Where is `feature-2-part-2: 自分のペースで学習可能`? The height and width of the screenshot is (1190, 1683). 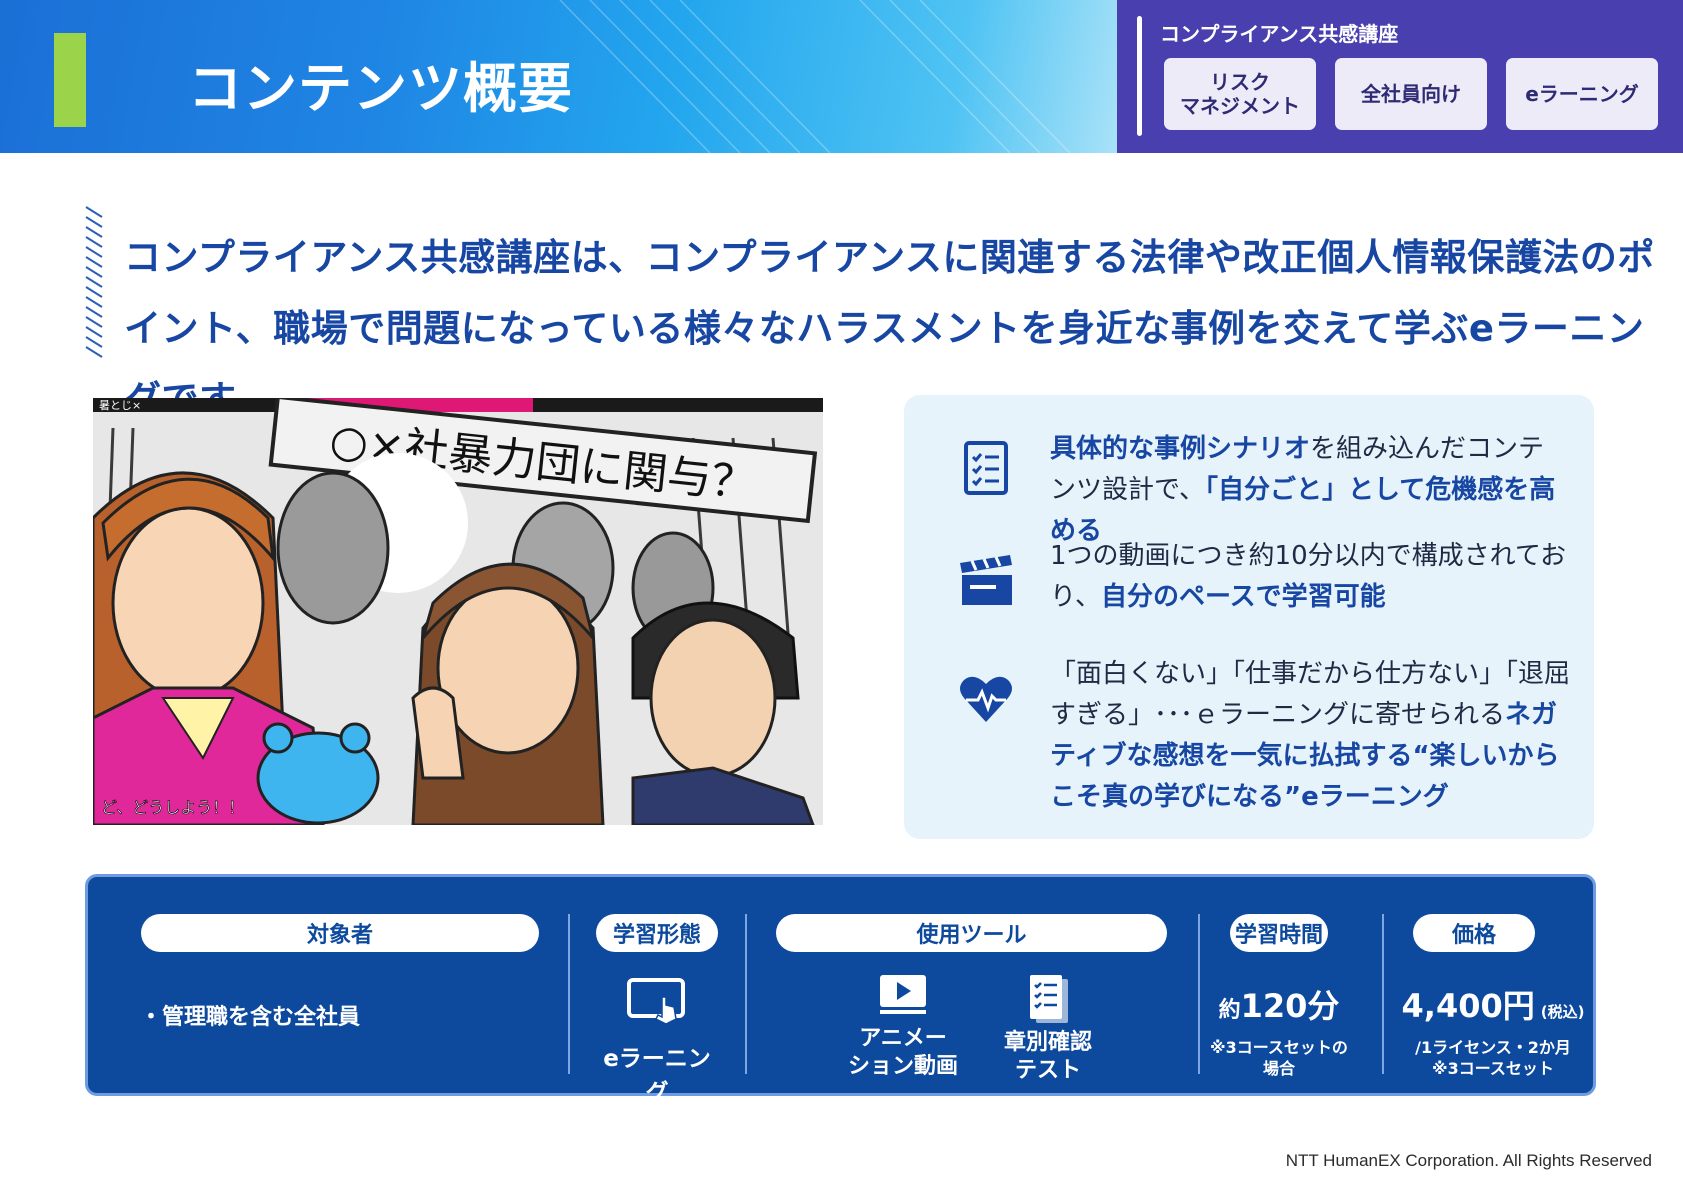
feature-2-part-2: 自分のペースで学習可能 is located at coordinates (1243, 597).